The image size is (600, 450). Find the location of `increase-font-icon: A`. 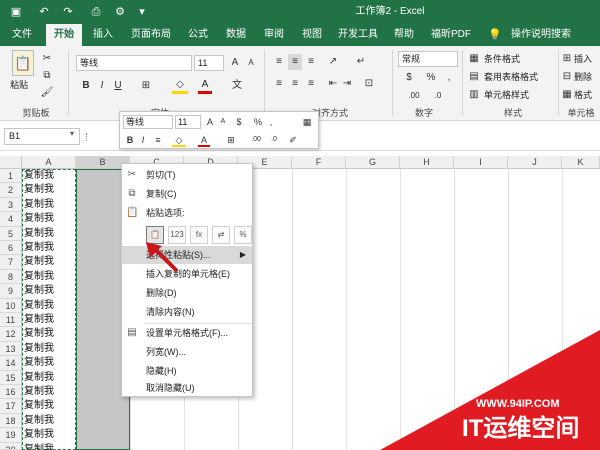

increase-font-icon: A is located at coordinates (235, 63).